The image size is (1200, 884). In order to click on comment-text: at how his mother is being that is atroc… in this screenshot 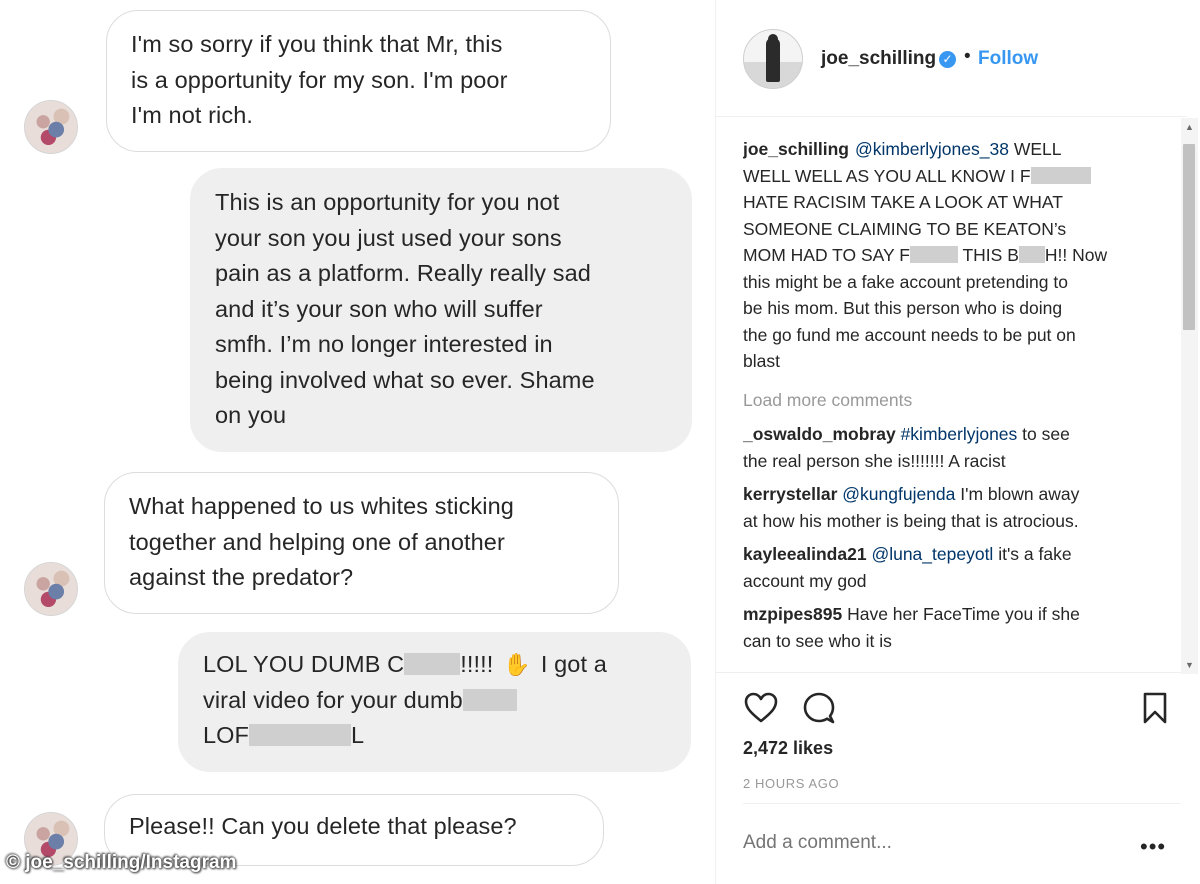, I will do `click(911, 520)`.